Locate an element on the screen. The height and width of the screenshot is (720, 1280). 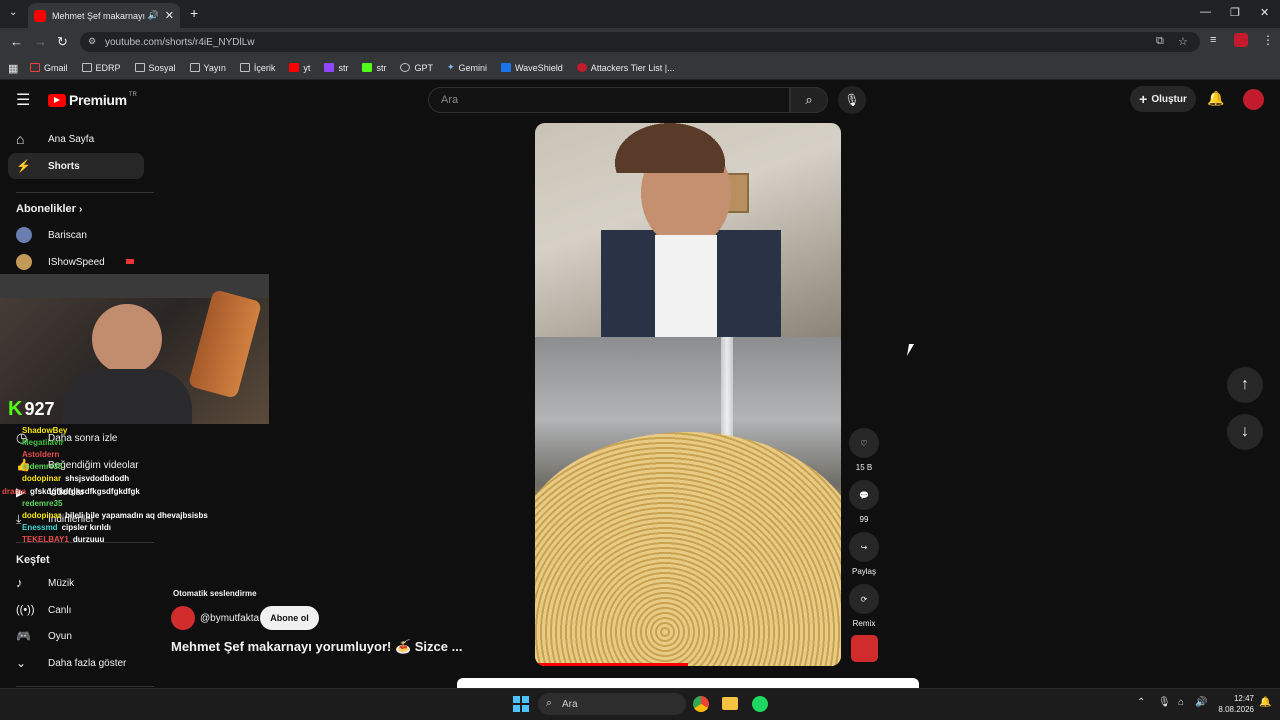
close-window-icon: ✕ is located at coordinates (1264, 12).